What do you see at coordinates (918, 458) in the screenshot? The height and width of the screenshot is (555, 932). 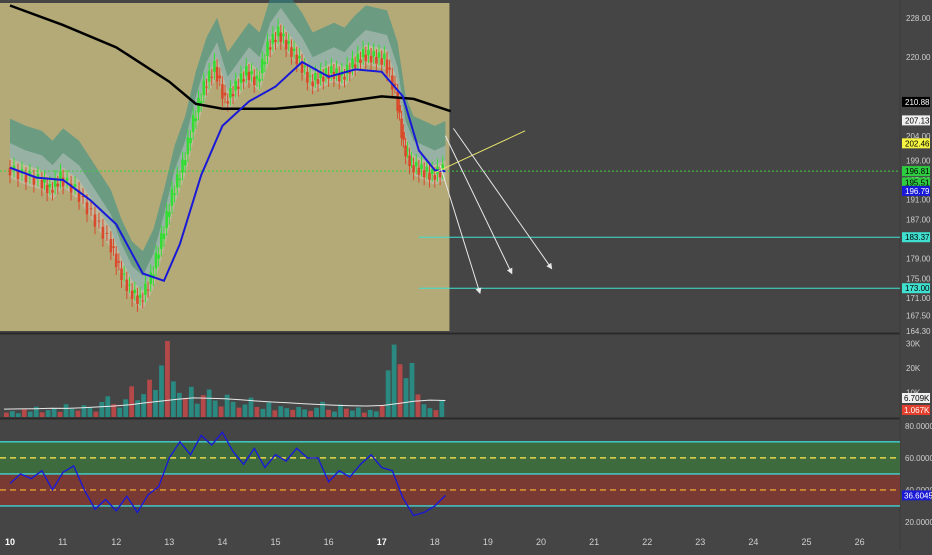 I see `oscillator-tick-label: 60.0000` at bounding box center [918, 458].